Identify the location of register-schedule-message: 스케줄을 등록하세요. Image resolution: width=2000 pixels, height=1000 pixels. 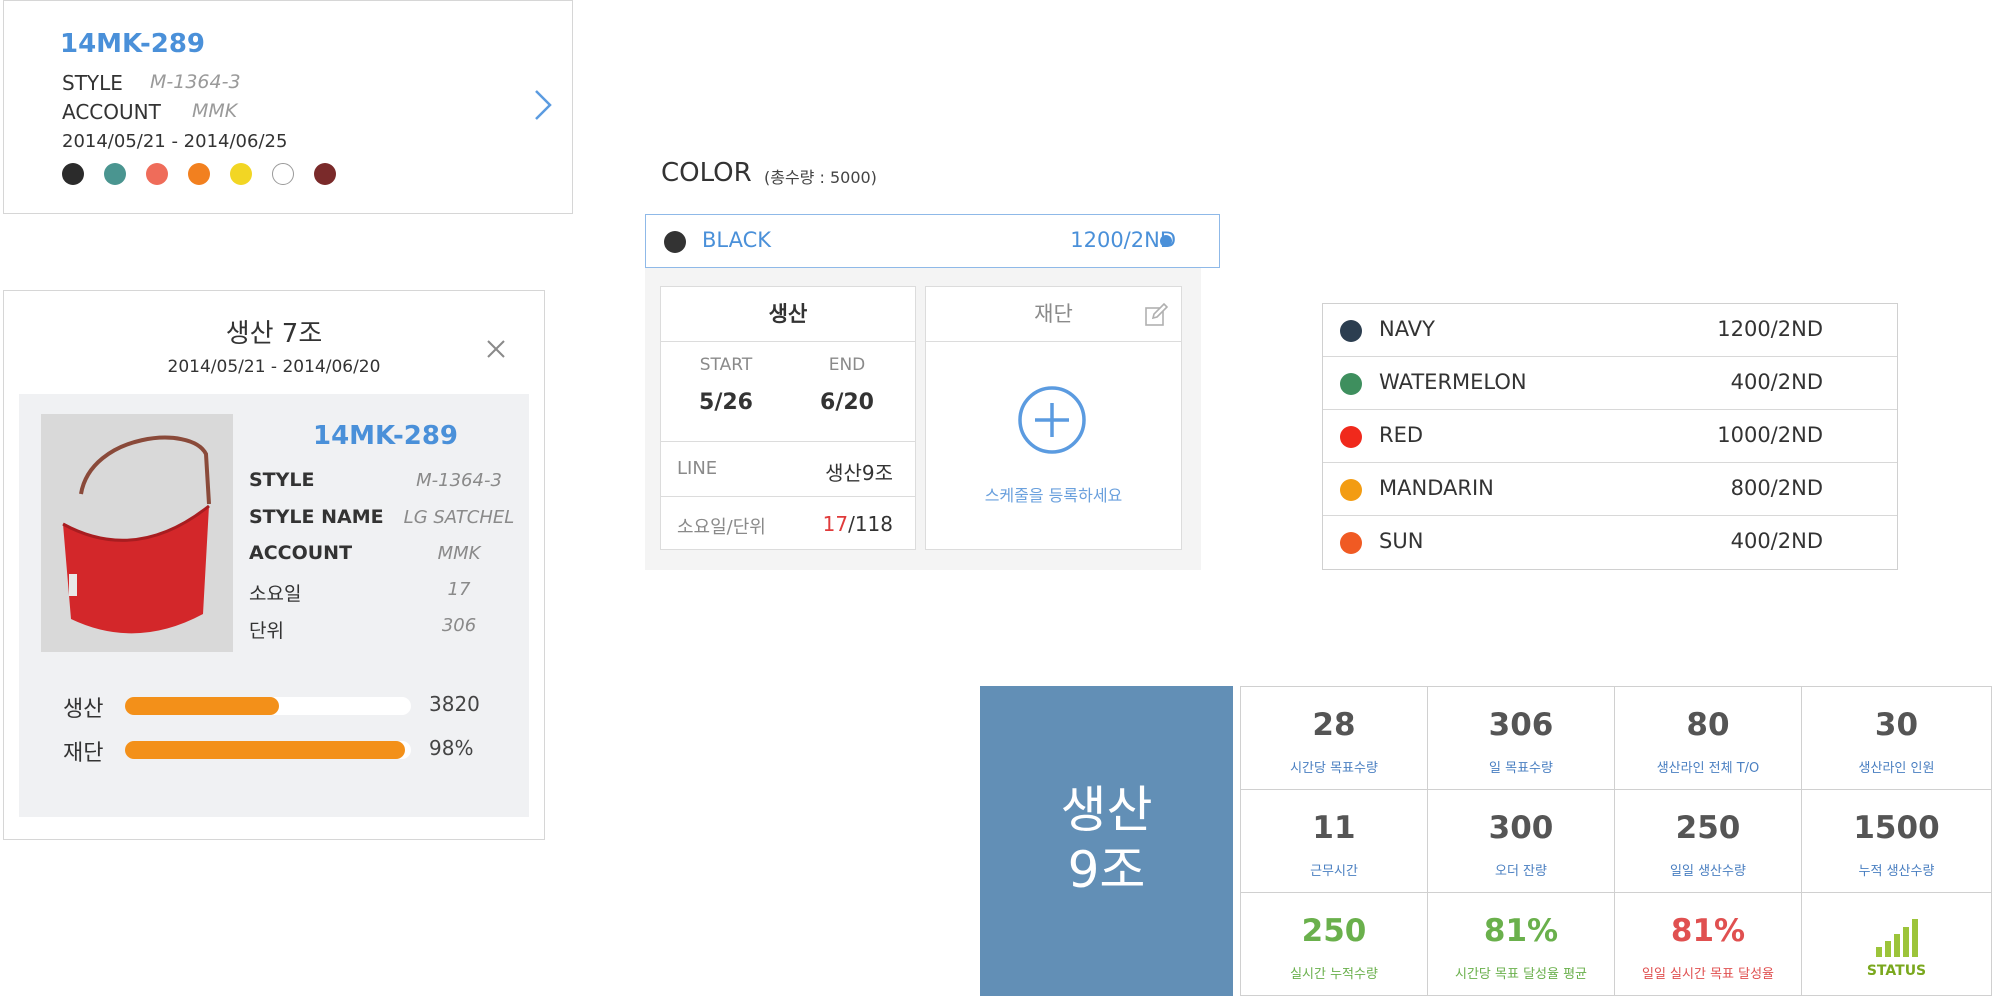
(1053, 495).